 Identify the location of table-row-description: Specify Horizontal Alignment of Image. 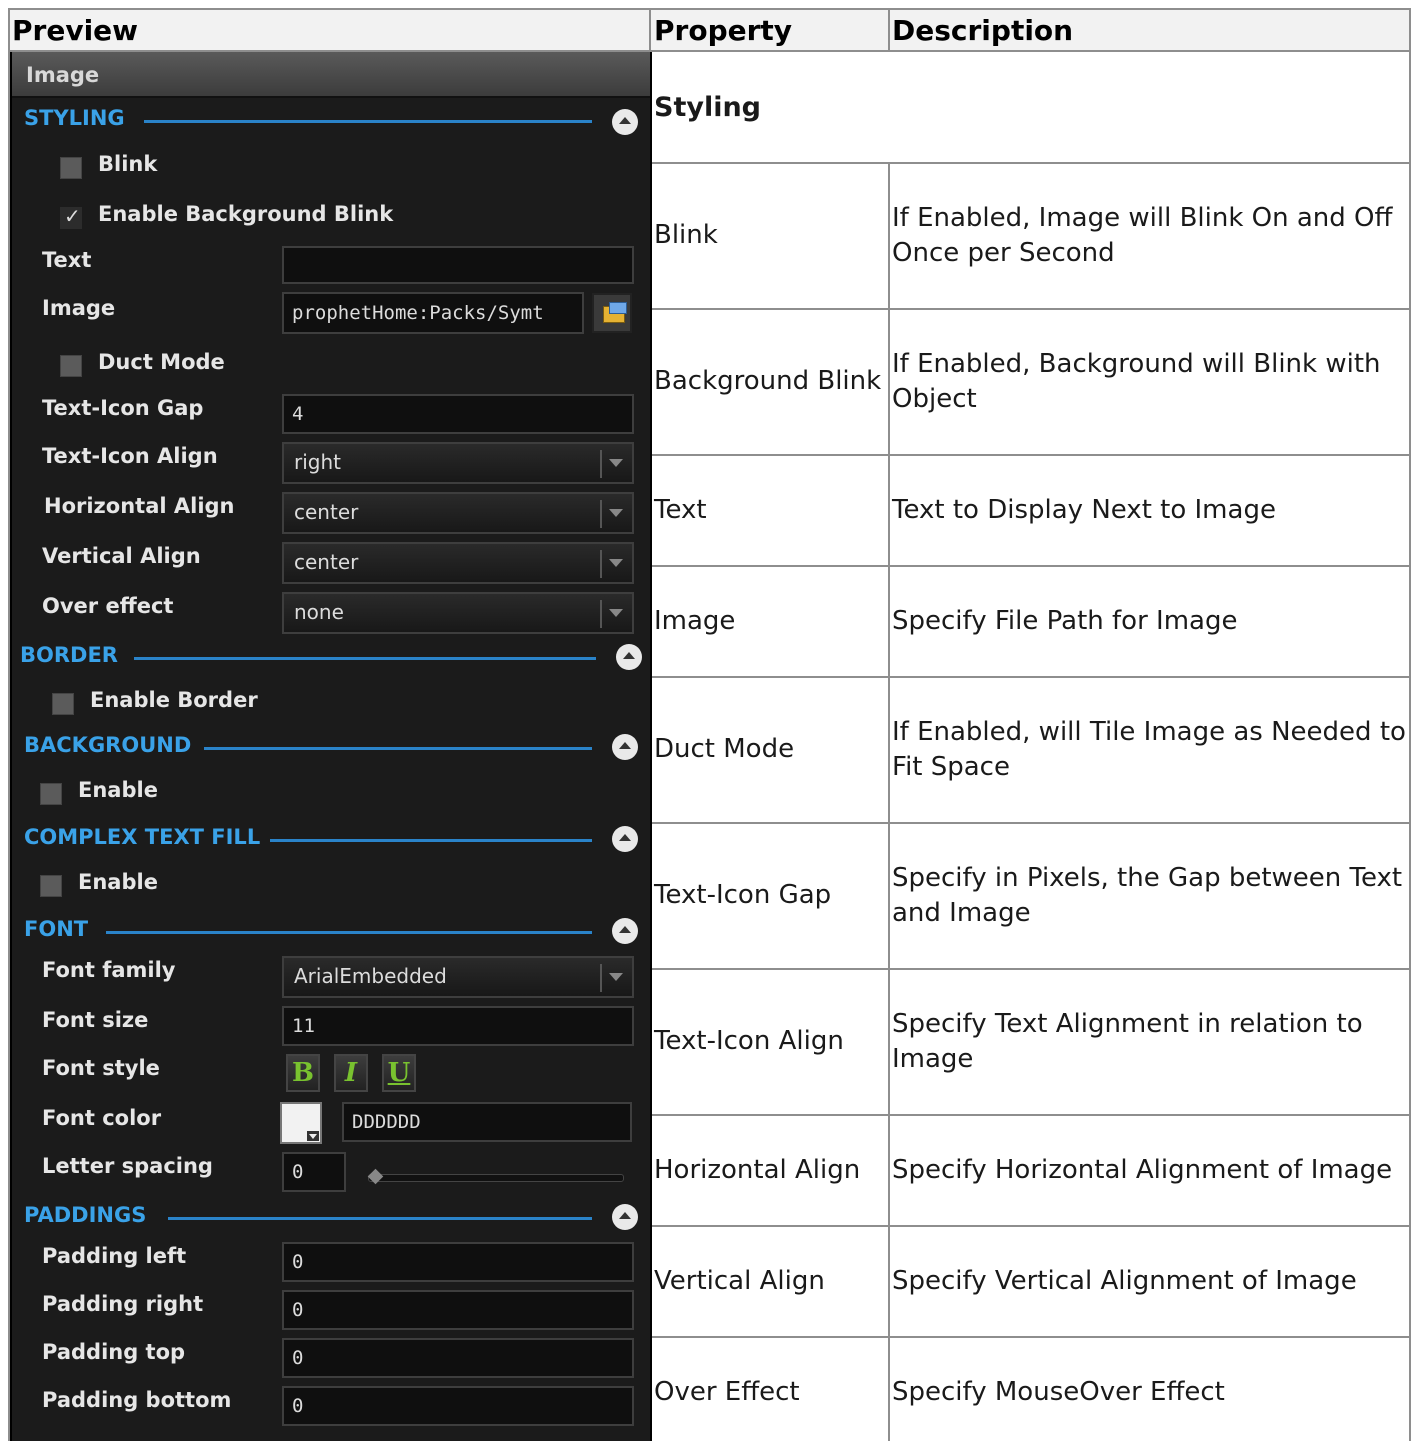
(1142, 1170).